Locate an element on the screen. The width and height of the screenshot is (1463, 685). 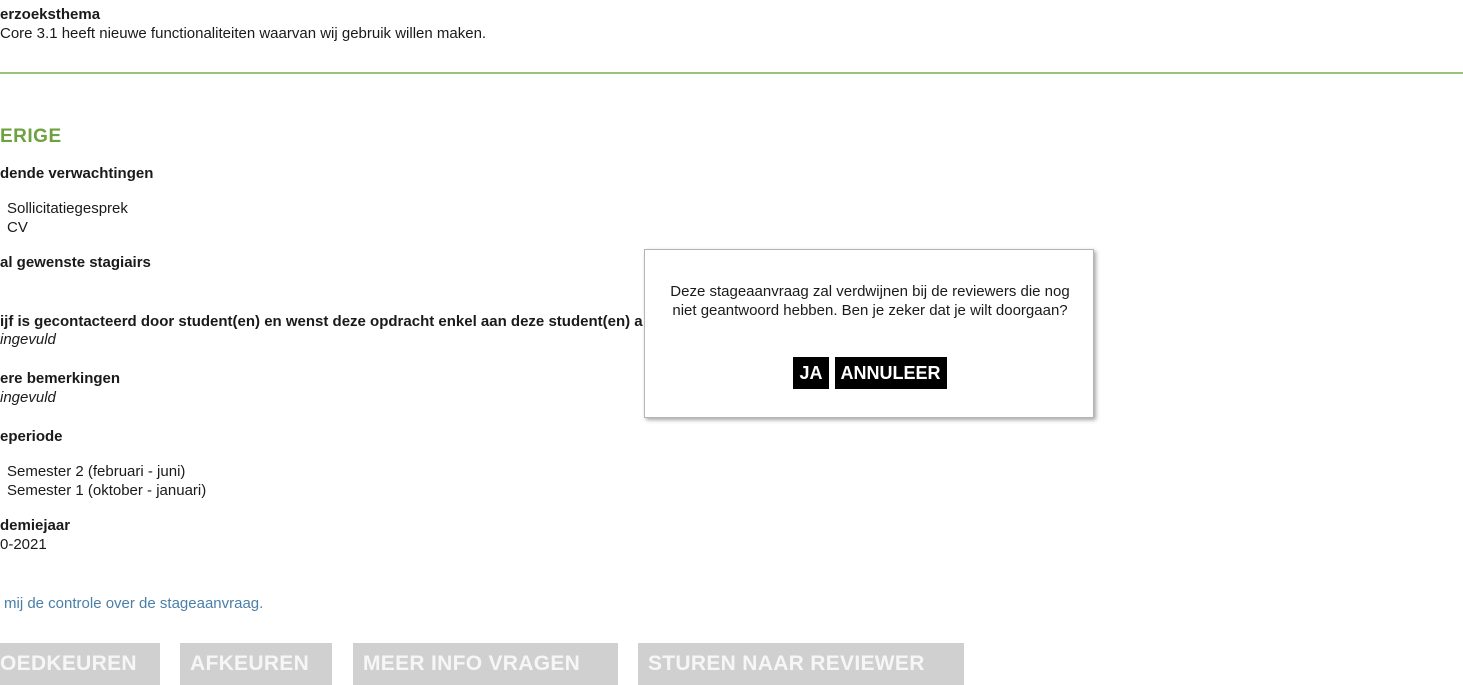
expectation-item: CV is located at coordinates (17, 227).